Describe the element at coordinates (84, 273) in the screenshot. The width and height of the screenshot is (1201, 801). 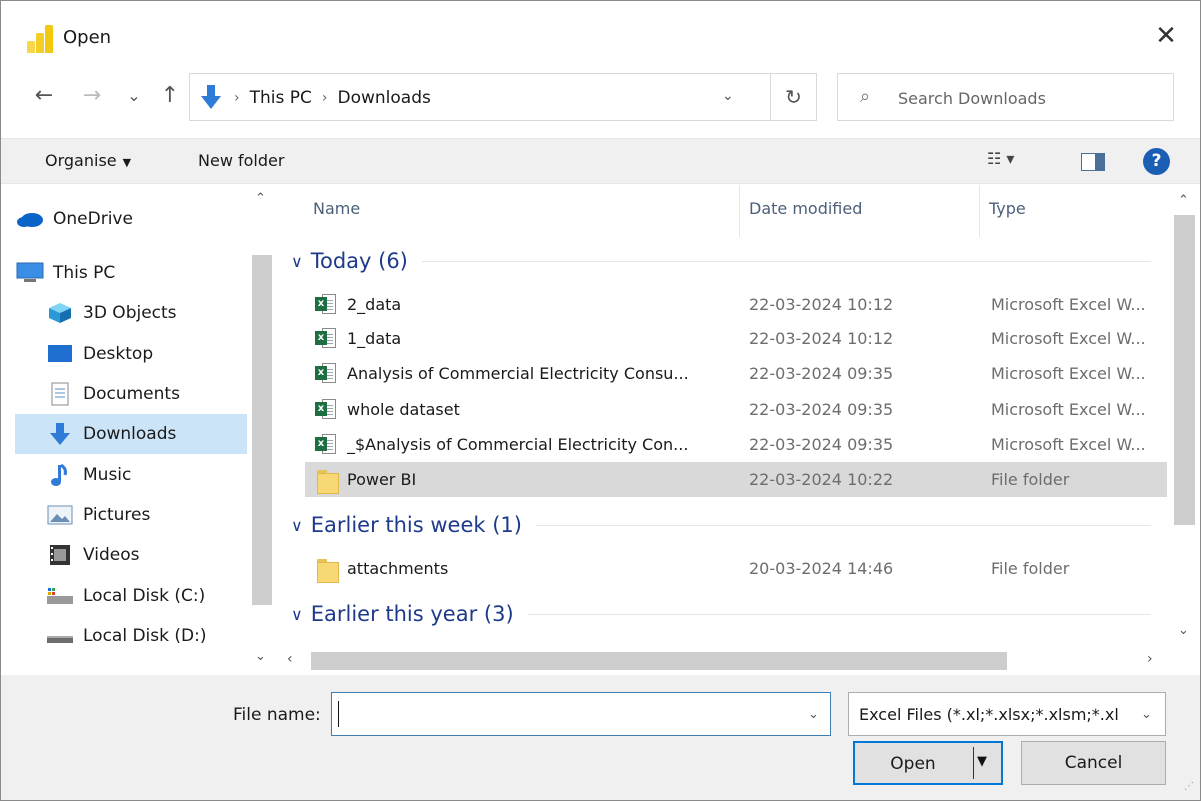
I see `sidebar-item-label: This PC` at that location.